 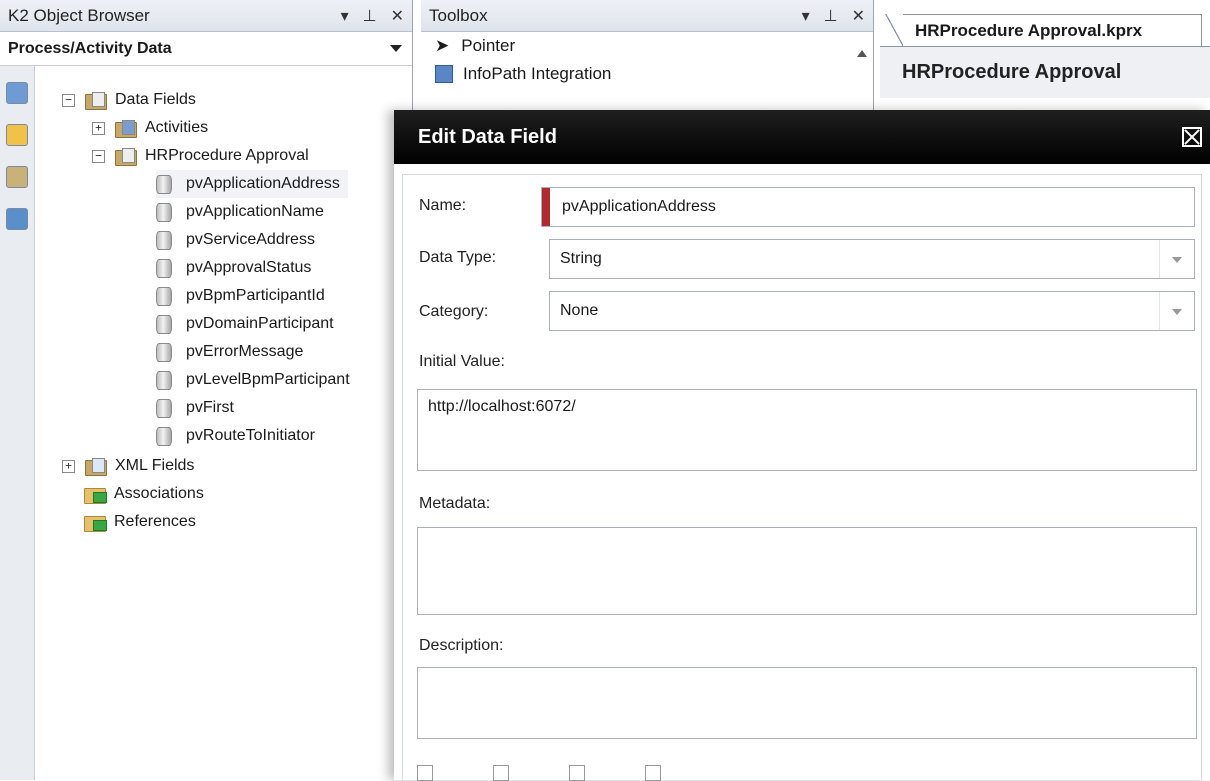 What do you see at coordinates (255, 211) in the screenshot?
I see `field-label: pvApplicationName` at bounding box center [255, 211].